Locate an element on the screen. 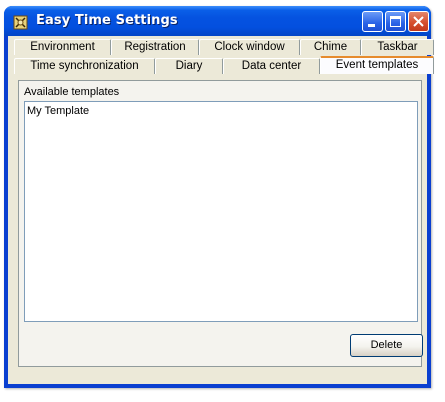  tab-data-center: Data center is located at coordinates (271, 66).